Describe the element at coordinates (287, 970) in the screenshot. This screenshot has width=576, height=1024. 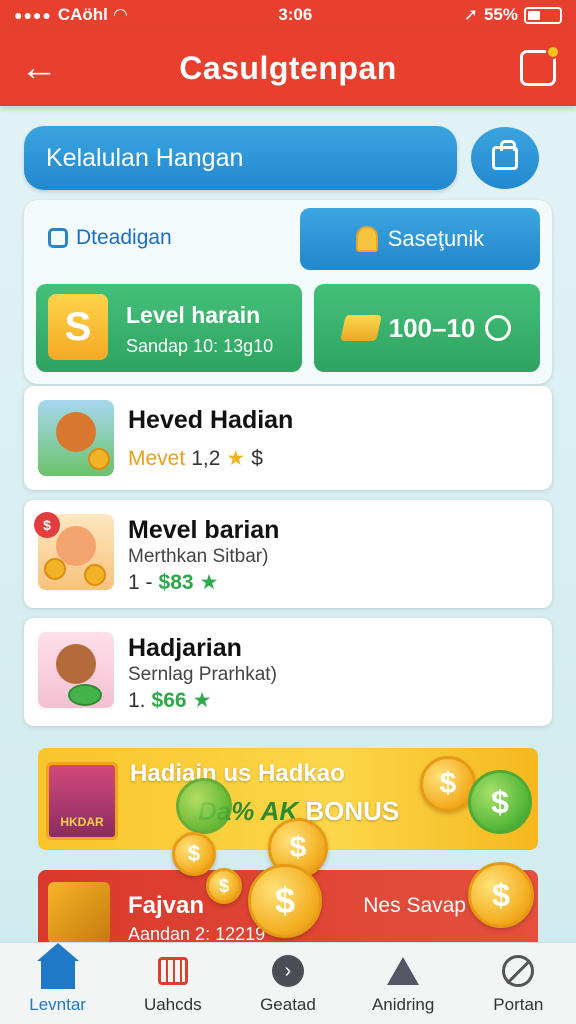
I see `chevron-circle-icon: ›` at that location.